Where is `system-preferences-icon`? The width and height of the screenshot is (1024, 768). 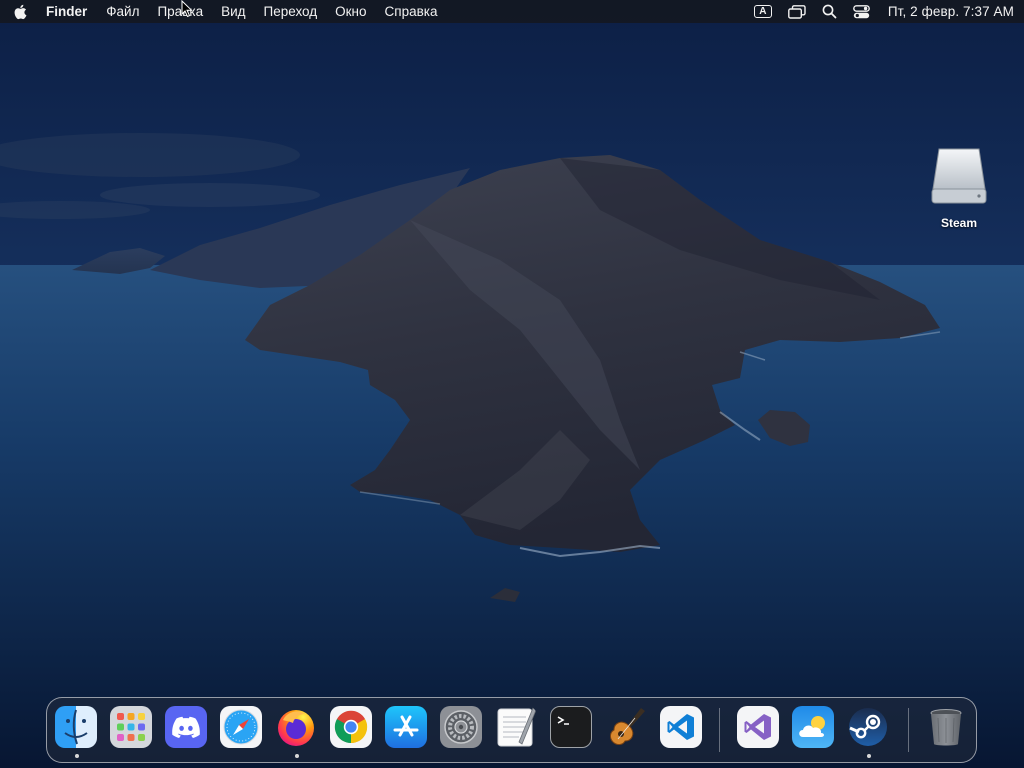 system-preferences-icon is located at coordinates (461, 727).